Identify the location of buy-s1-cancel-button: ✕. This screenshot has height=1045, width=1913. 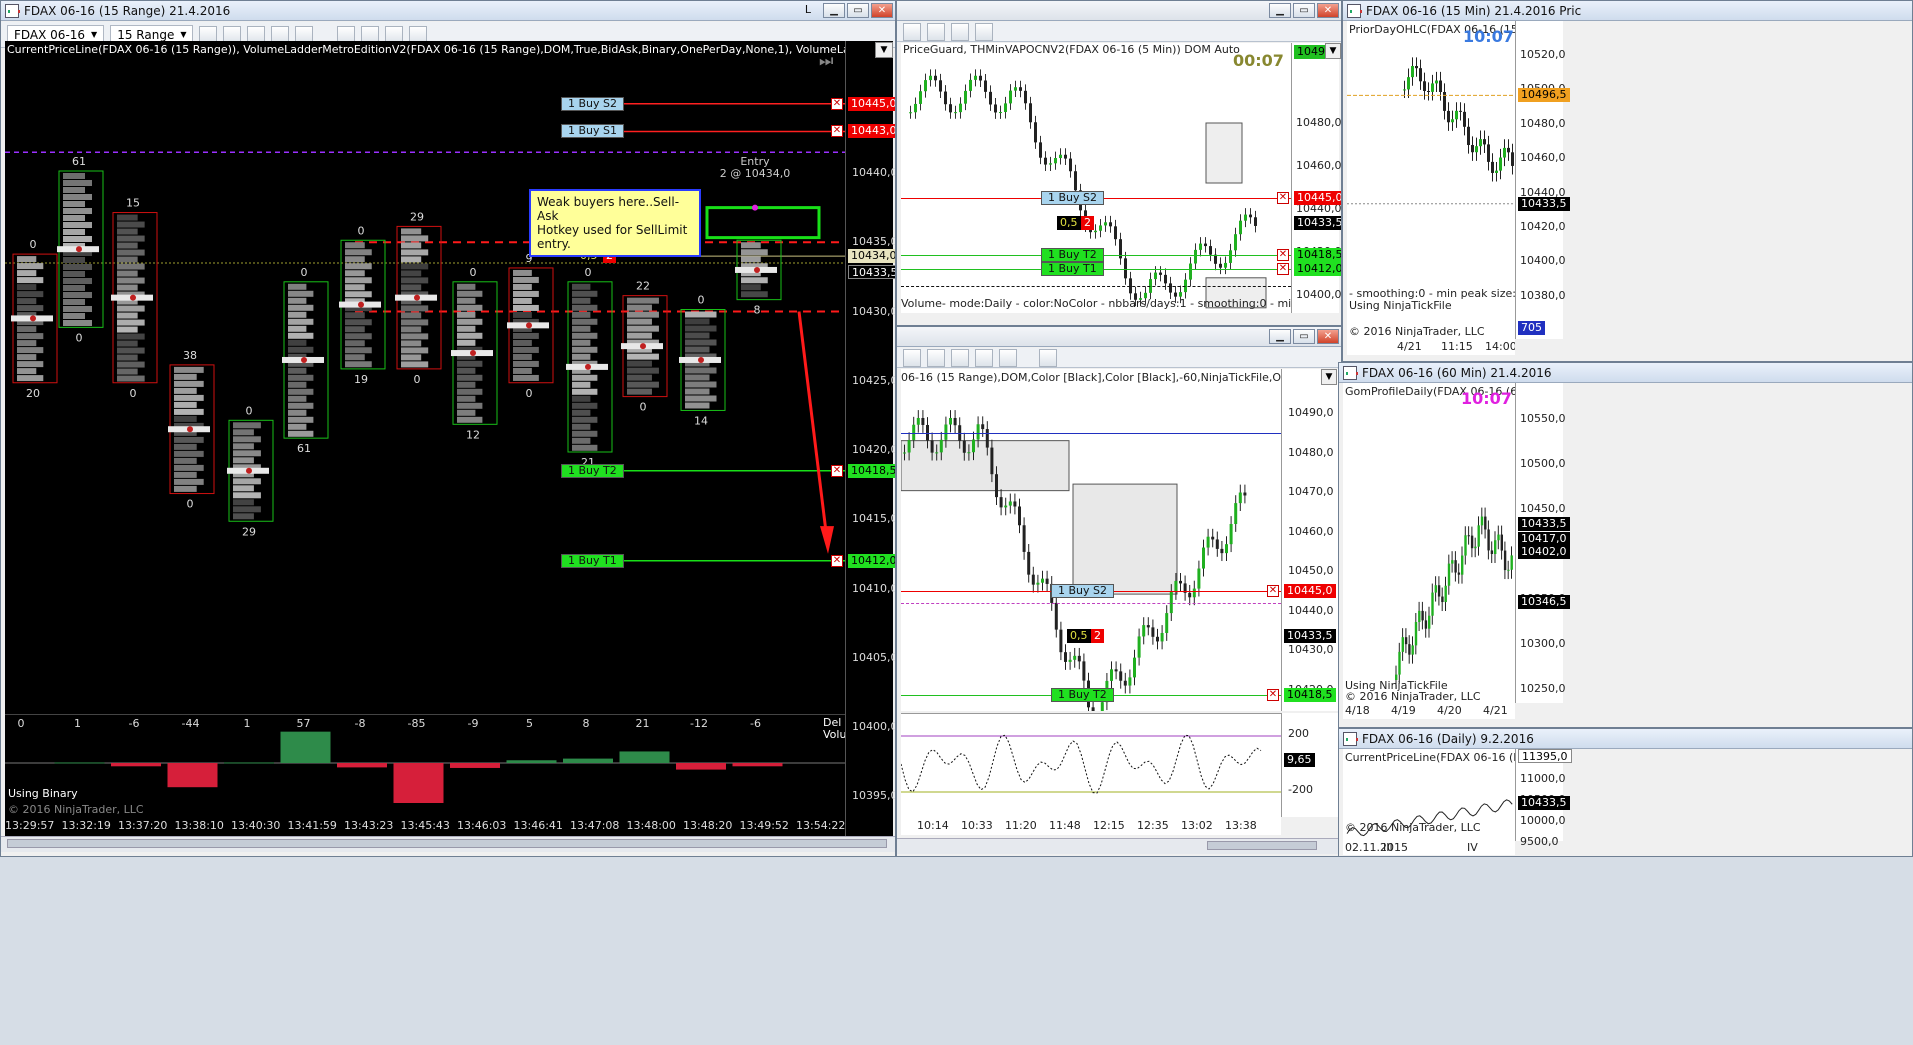
(837, 131).